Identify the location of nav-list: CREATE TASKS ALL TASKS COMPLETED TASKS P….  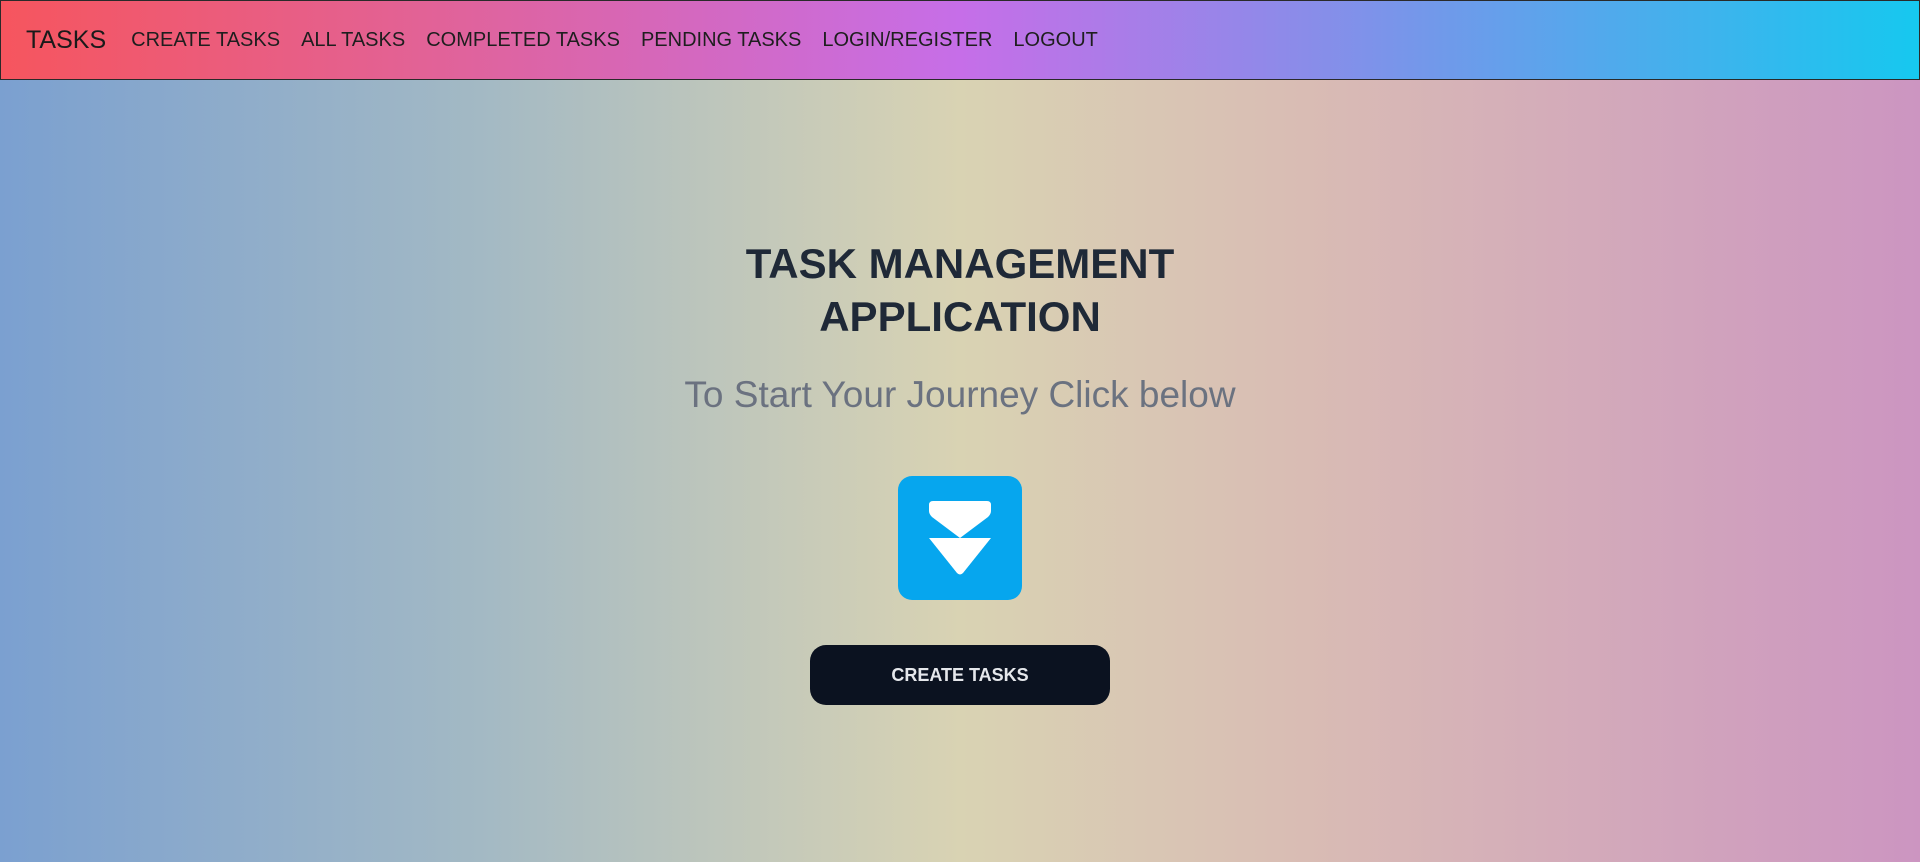
(625, 40).